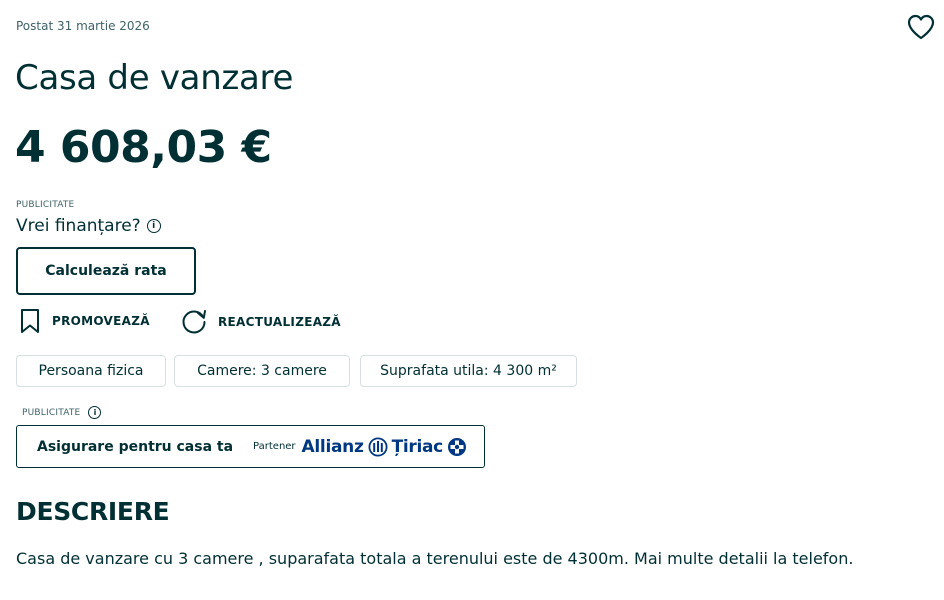  I want to click on listing-price: 4 608,03 €, so click(143, 147).